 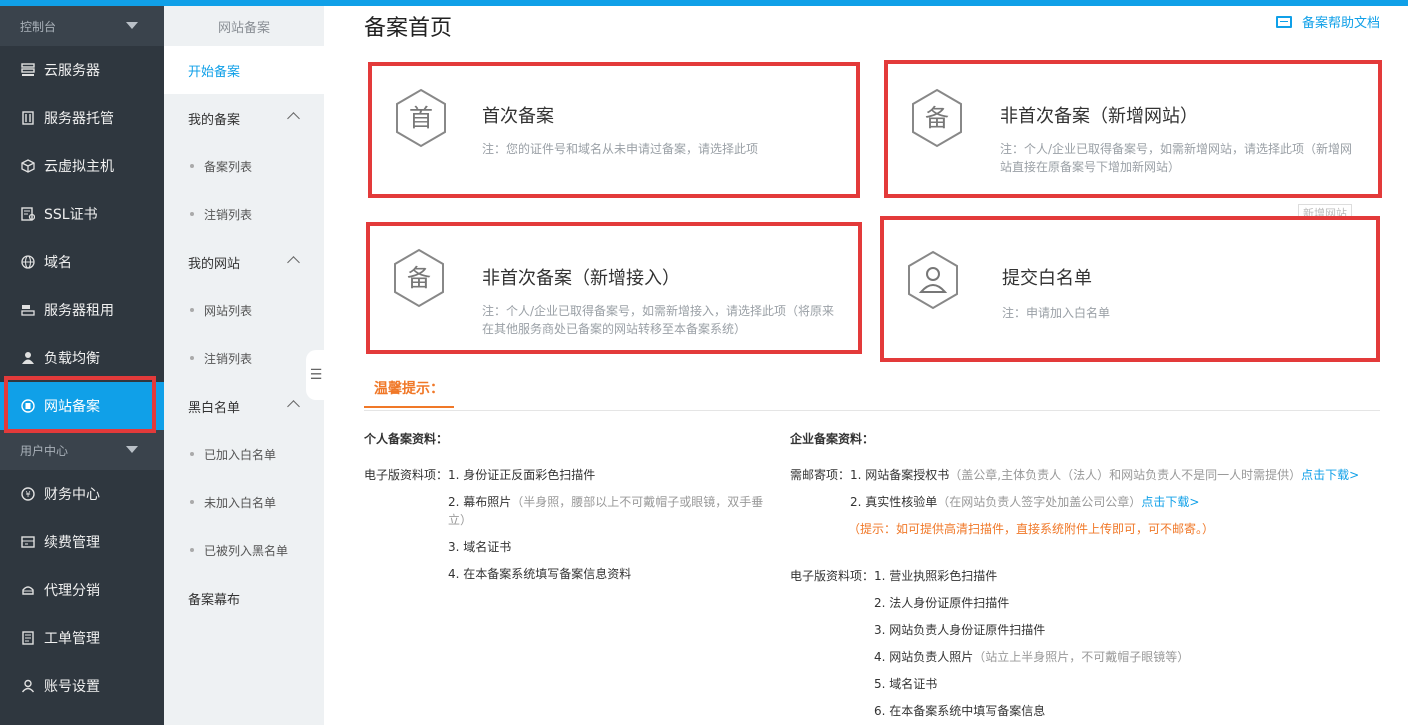 I want to click on sidebar-item-agent: 代理分销, so click(x=82, y=590).